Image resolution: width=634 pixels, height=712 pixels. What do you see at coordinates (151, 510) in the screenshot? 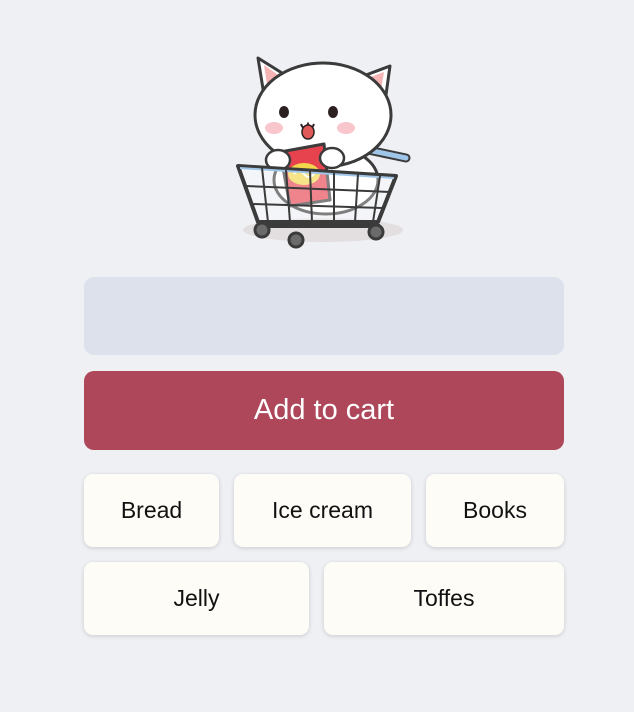
I see `suggestion-chip-bread: Bread` at bounding box center [151, 510].